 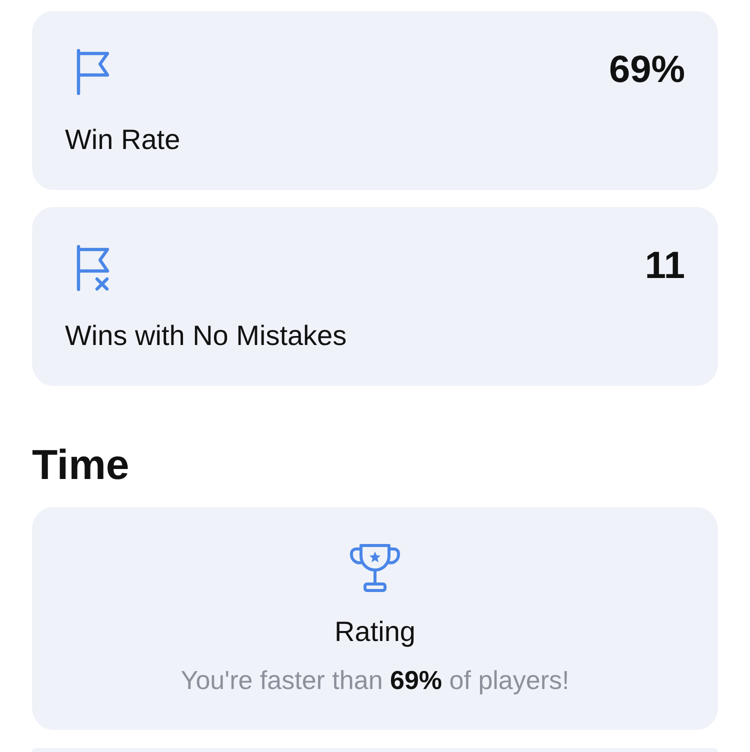 I want to click on rating-description: You're faster than 69% of players!, so click(x=375, y=680).